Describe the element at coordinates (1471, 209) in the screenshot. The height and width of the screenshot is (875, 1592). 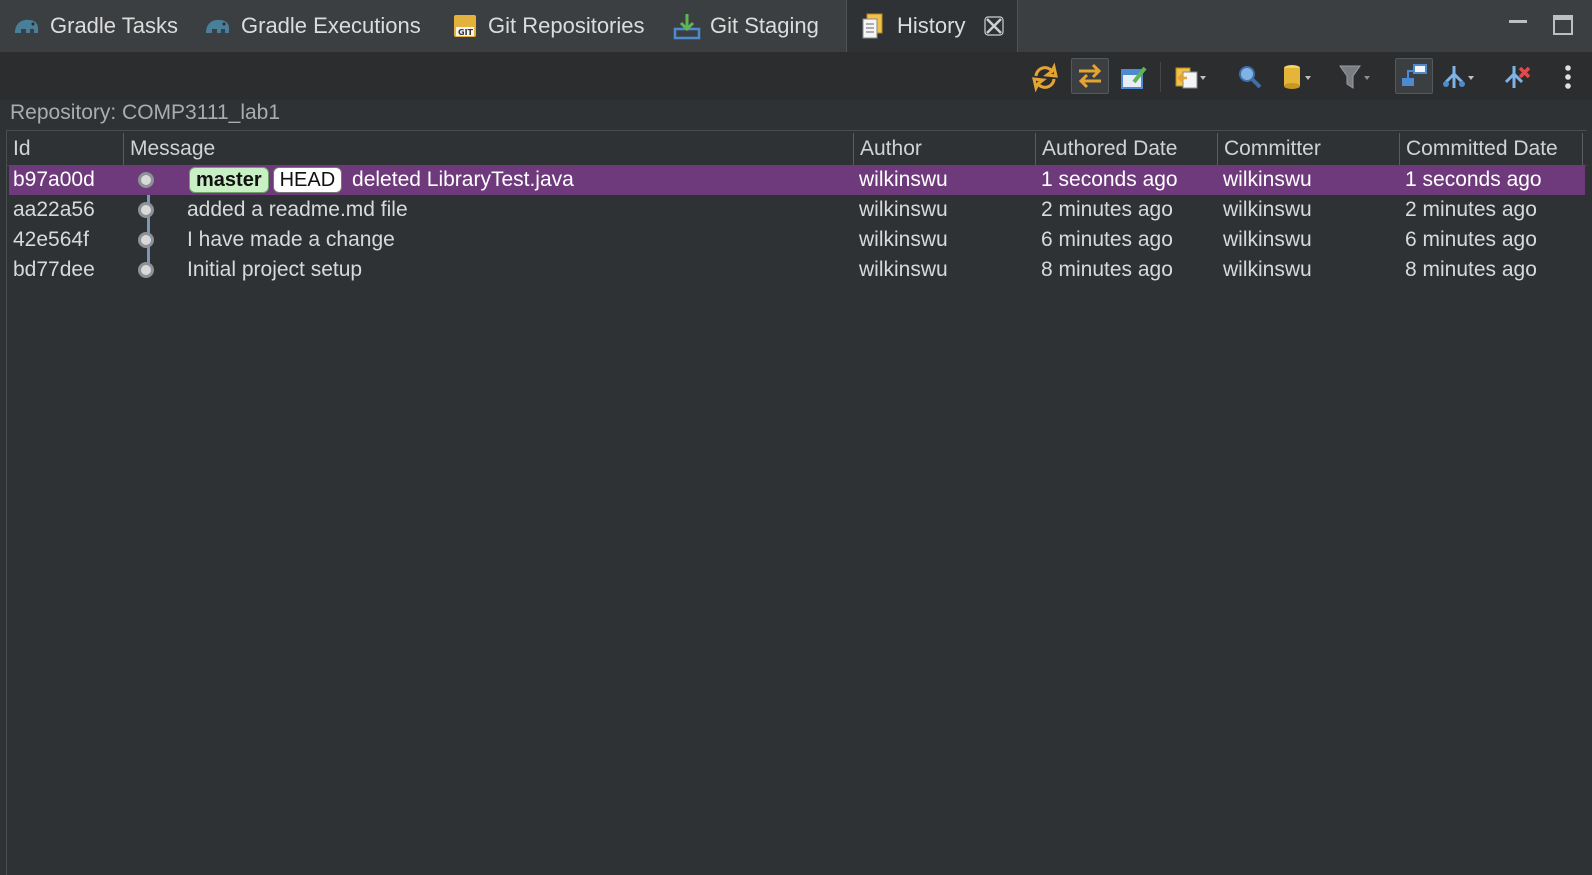
I see `commit-committed-date: 2 minutes ago` at that location.